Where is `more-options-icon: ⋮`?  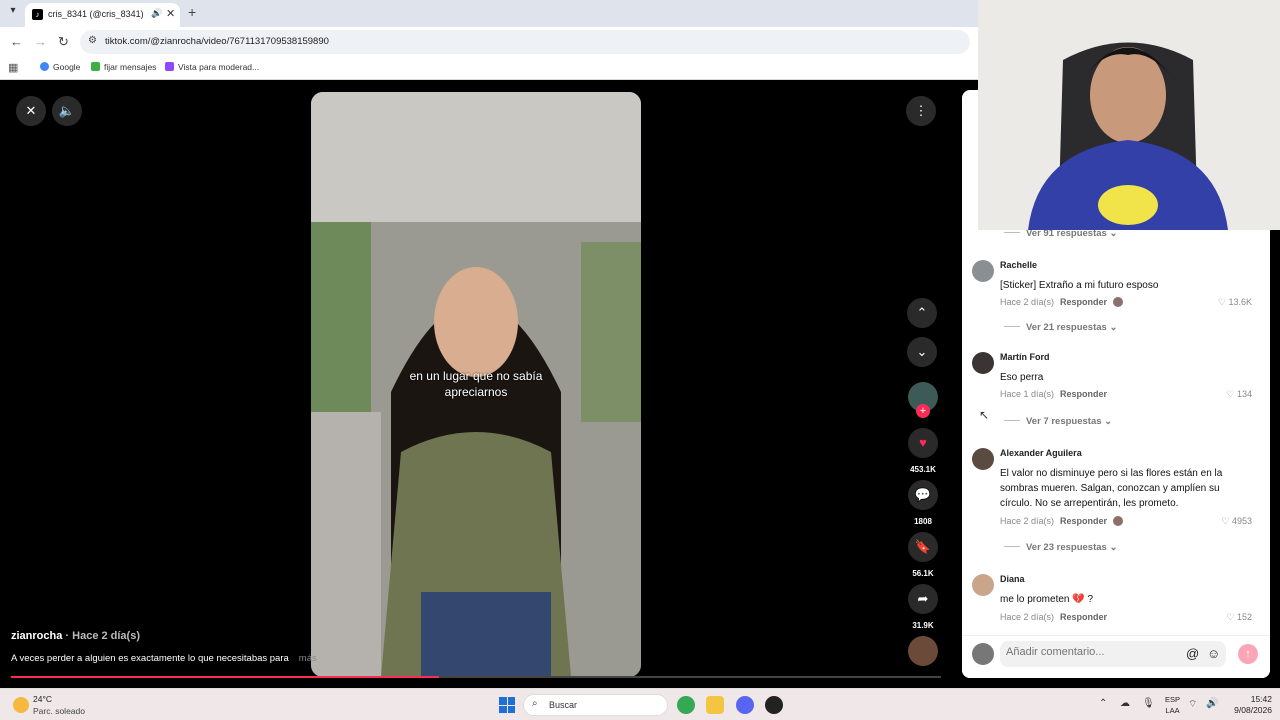
more-options-icon: ⋮ is located at coordinates (921, 111).